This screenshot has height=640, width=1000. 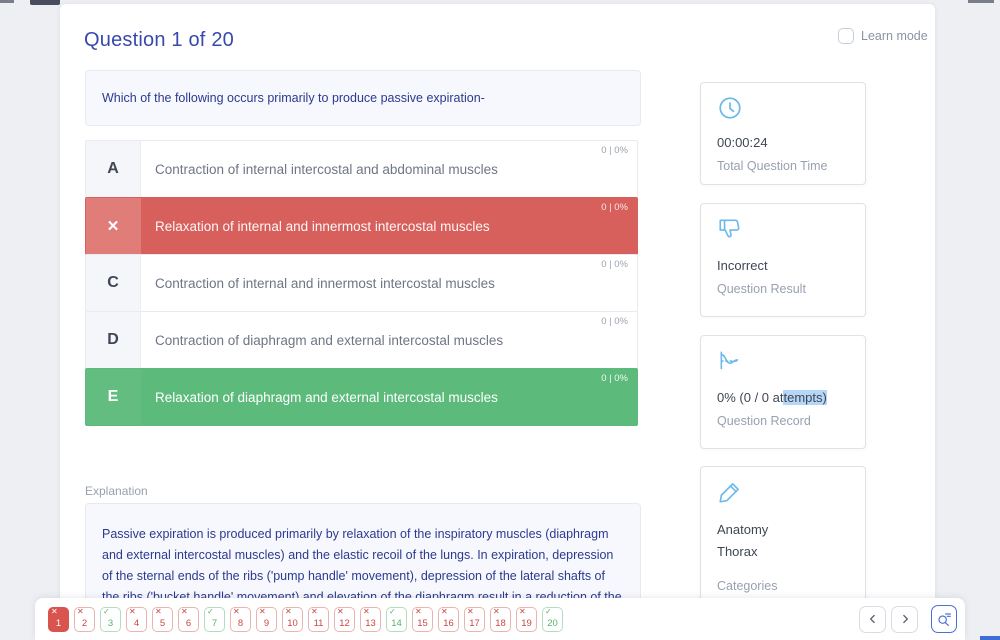 I want to click on record-value-highlighted: tempts), so click(x=805, y=397).